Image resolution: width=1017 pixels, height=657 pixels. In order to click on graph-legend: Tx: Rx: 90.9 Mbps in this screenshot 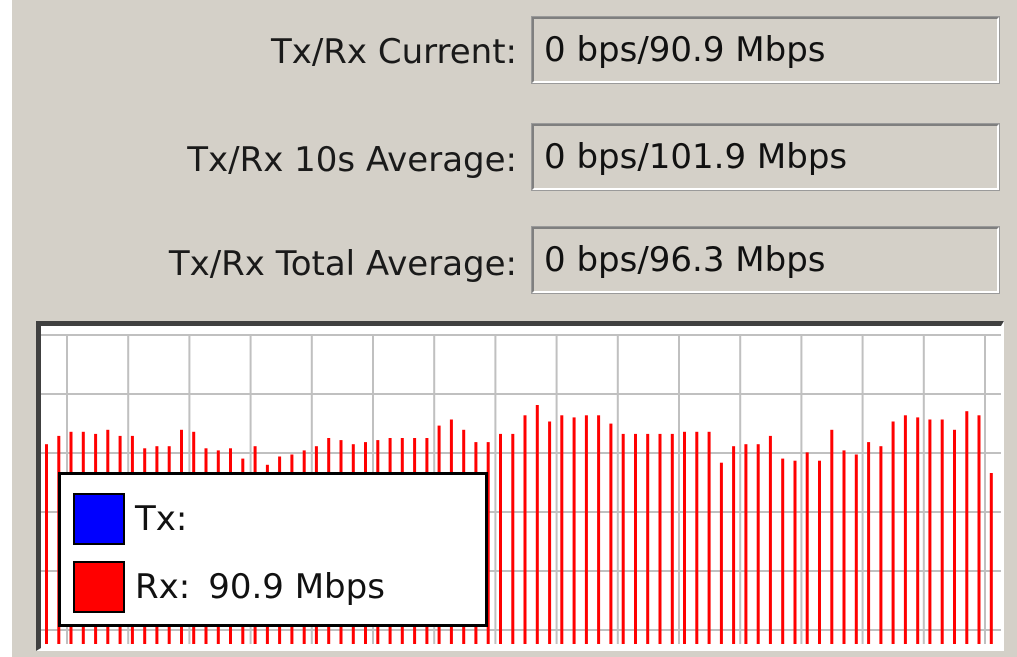, I will do `click(273, 549)`.